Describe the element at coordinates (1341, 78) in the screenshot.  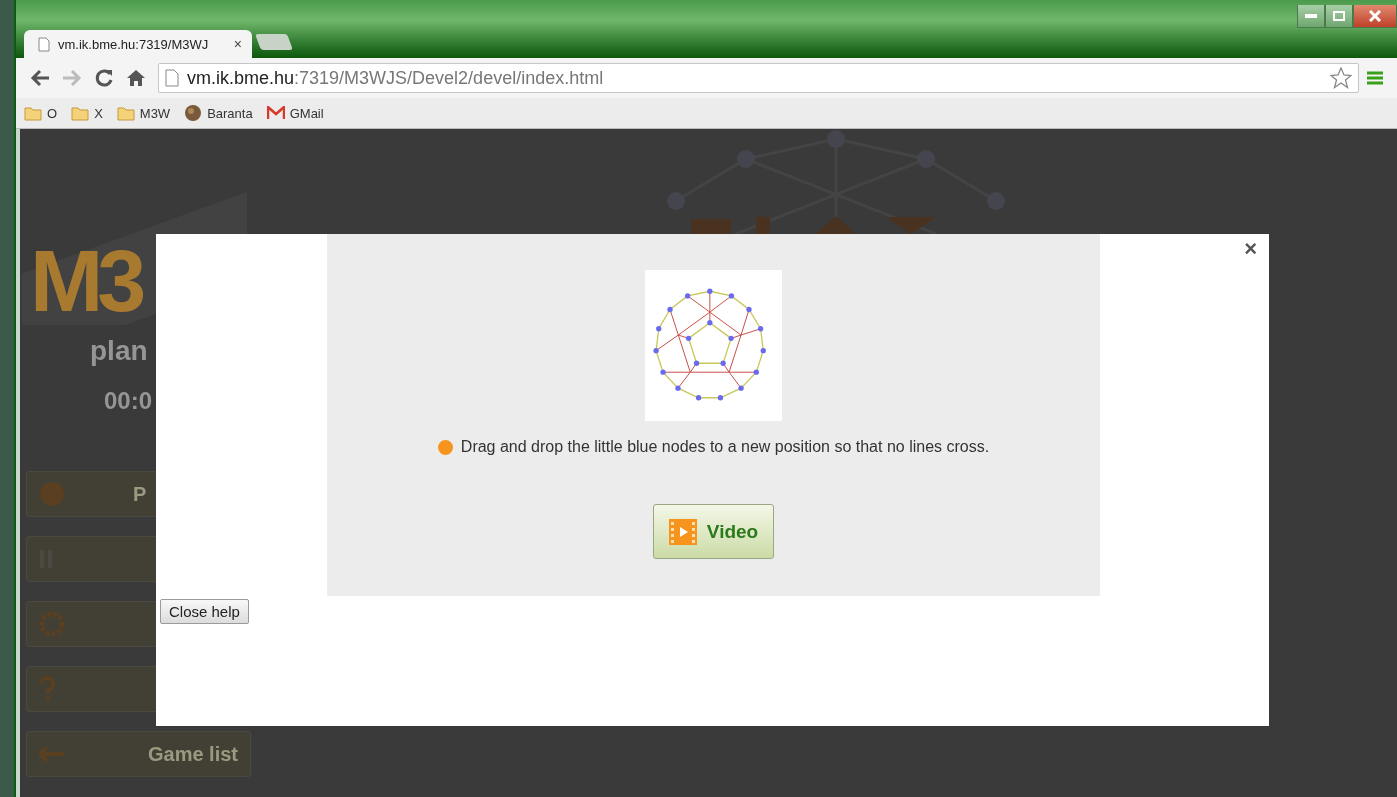
I see `star-icon` at that location.